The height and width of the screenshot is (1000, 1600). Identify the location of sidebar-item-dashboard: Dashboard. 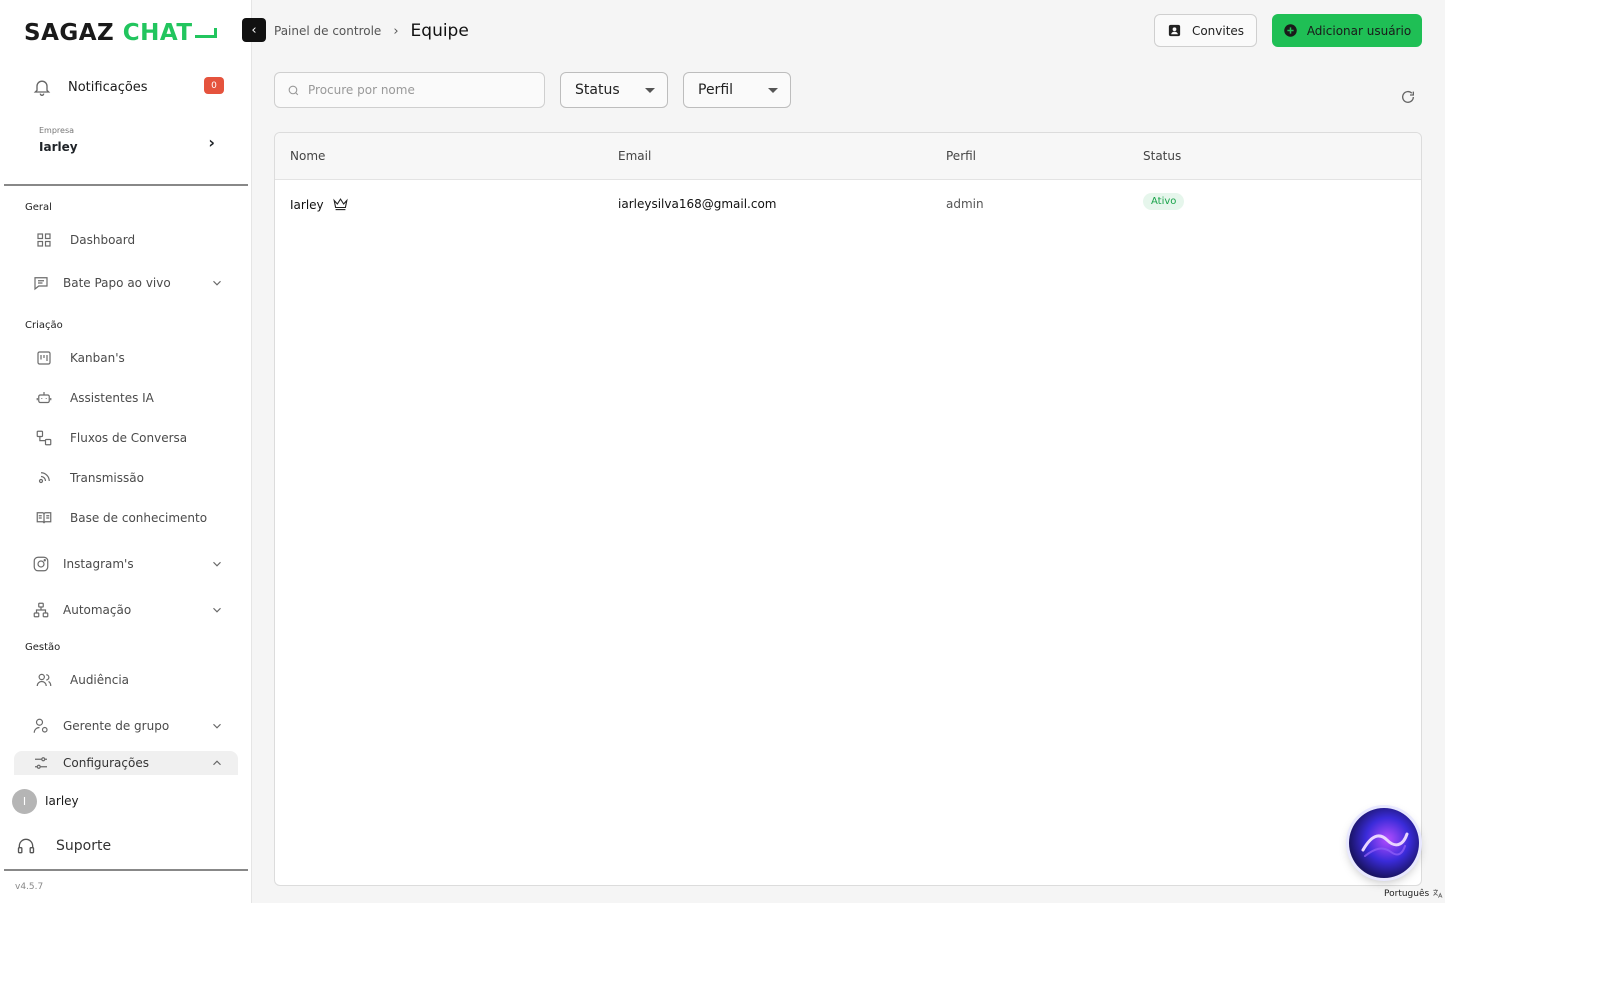
(128, 240).